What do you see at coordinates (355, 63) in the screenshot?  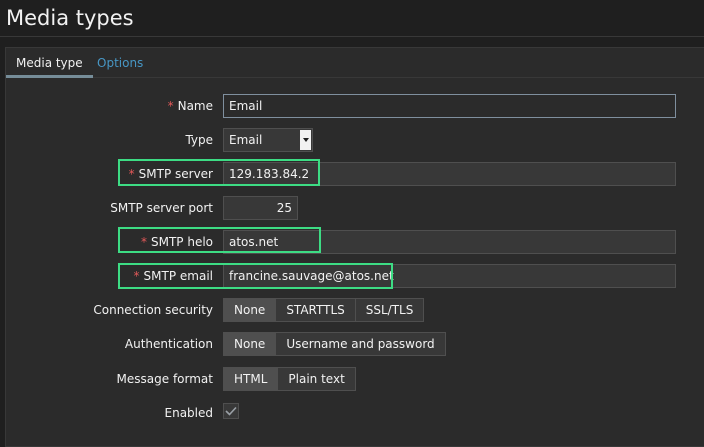 I see `tab-bar: Media type Options` at bounding box center [355, 63].